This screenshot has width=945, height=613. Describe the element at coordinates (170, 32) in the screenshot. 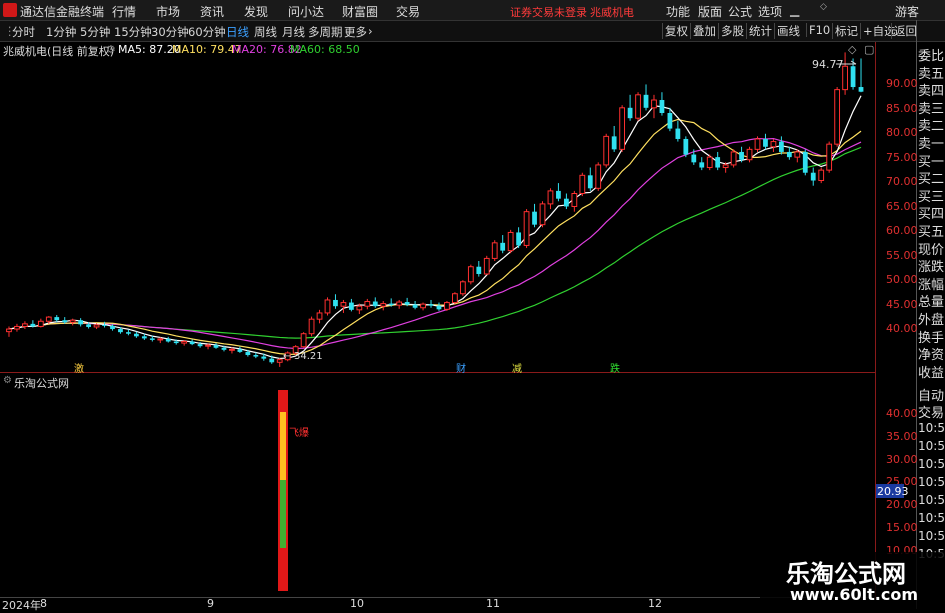

I see `period-30min: 30分钟` at that location.